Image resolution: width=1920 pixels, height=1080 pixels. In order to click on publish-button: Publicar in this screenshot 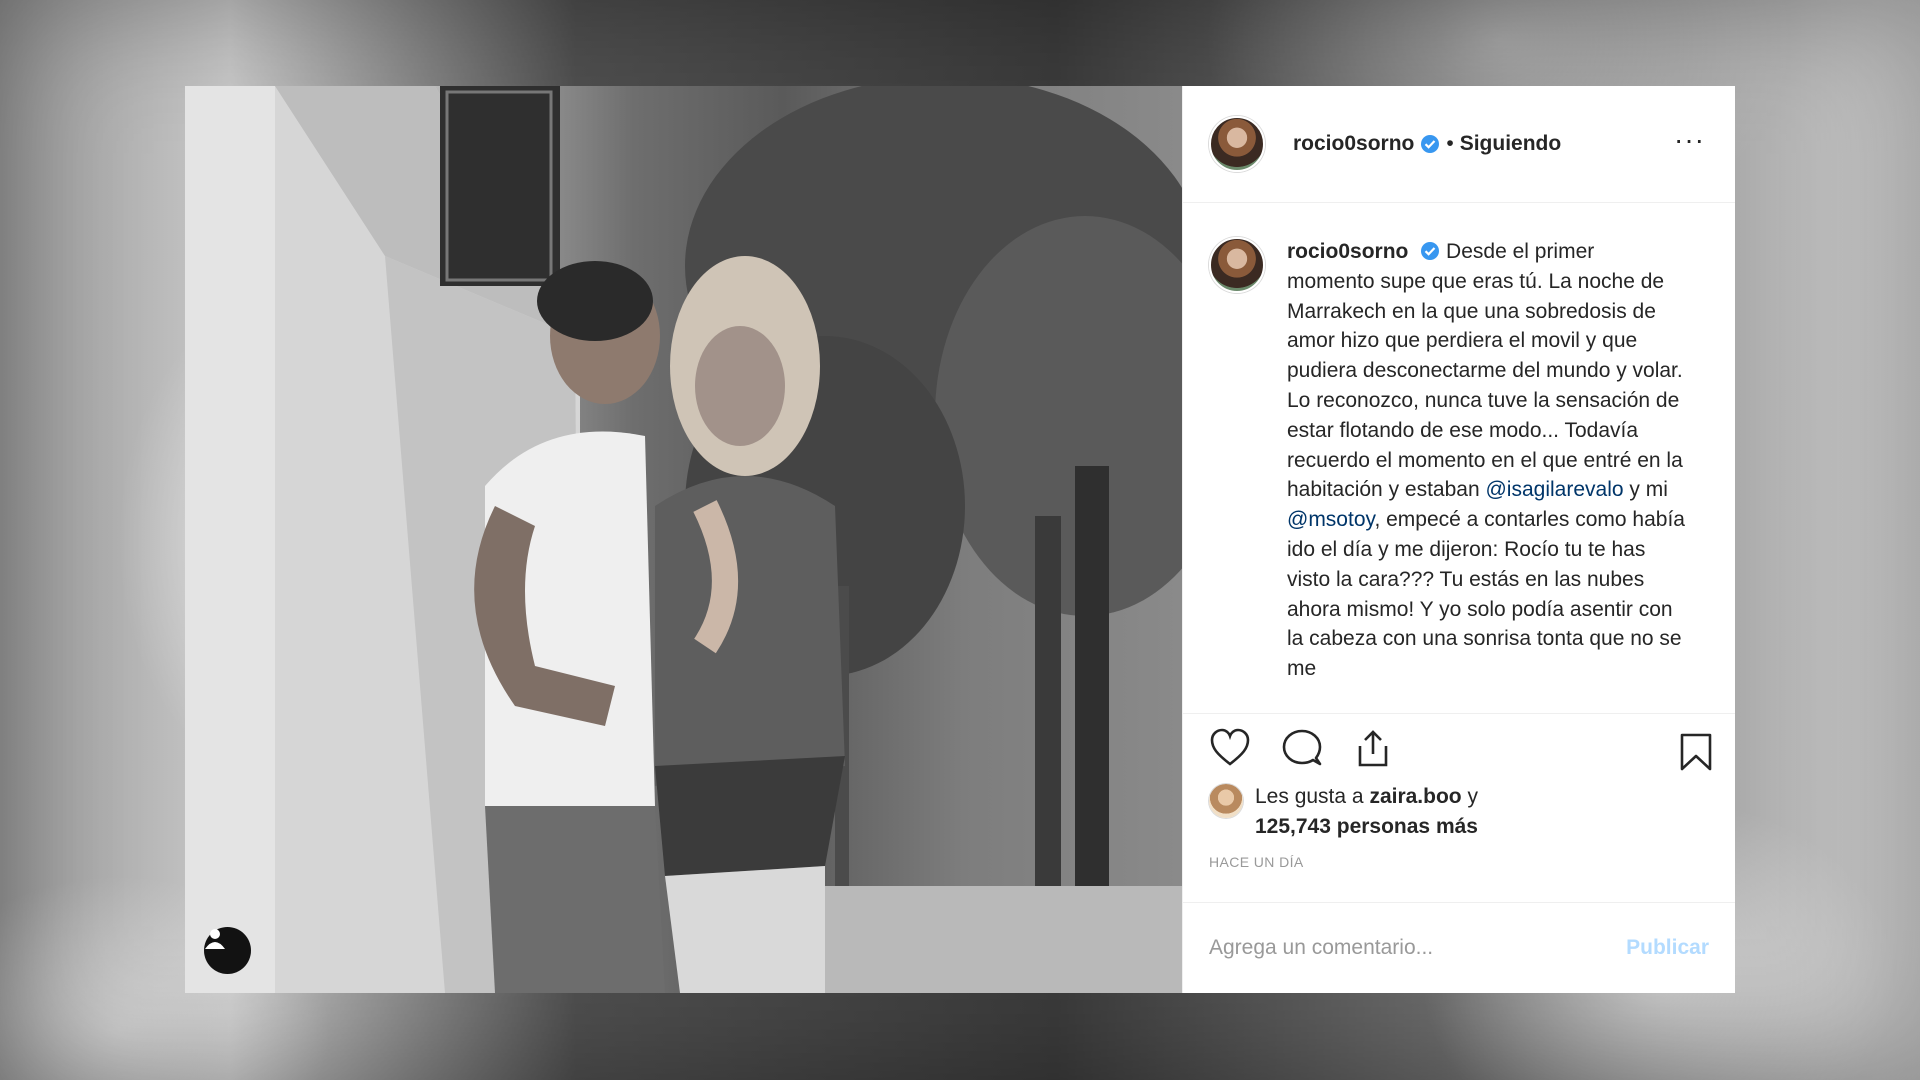, I will do `click(1667, 948)`.